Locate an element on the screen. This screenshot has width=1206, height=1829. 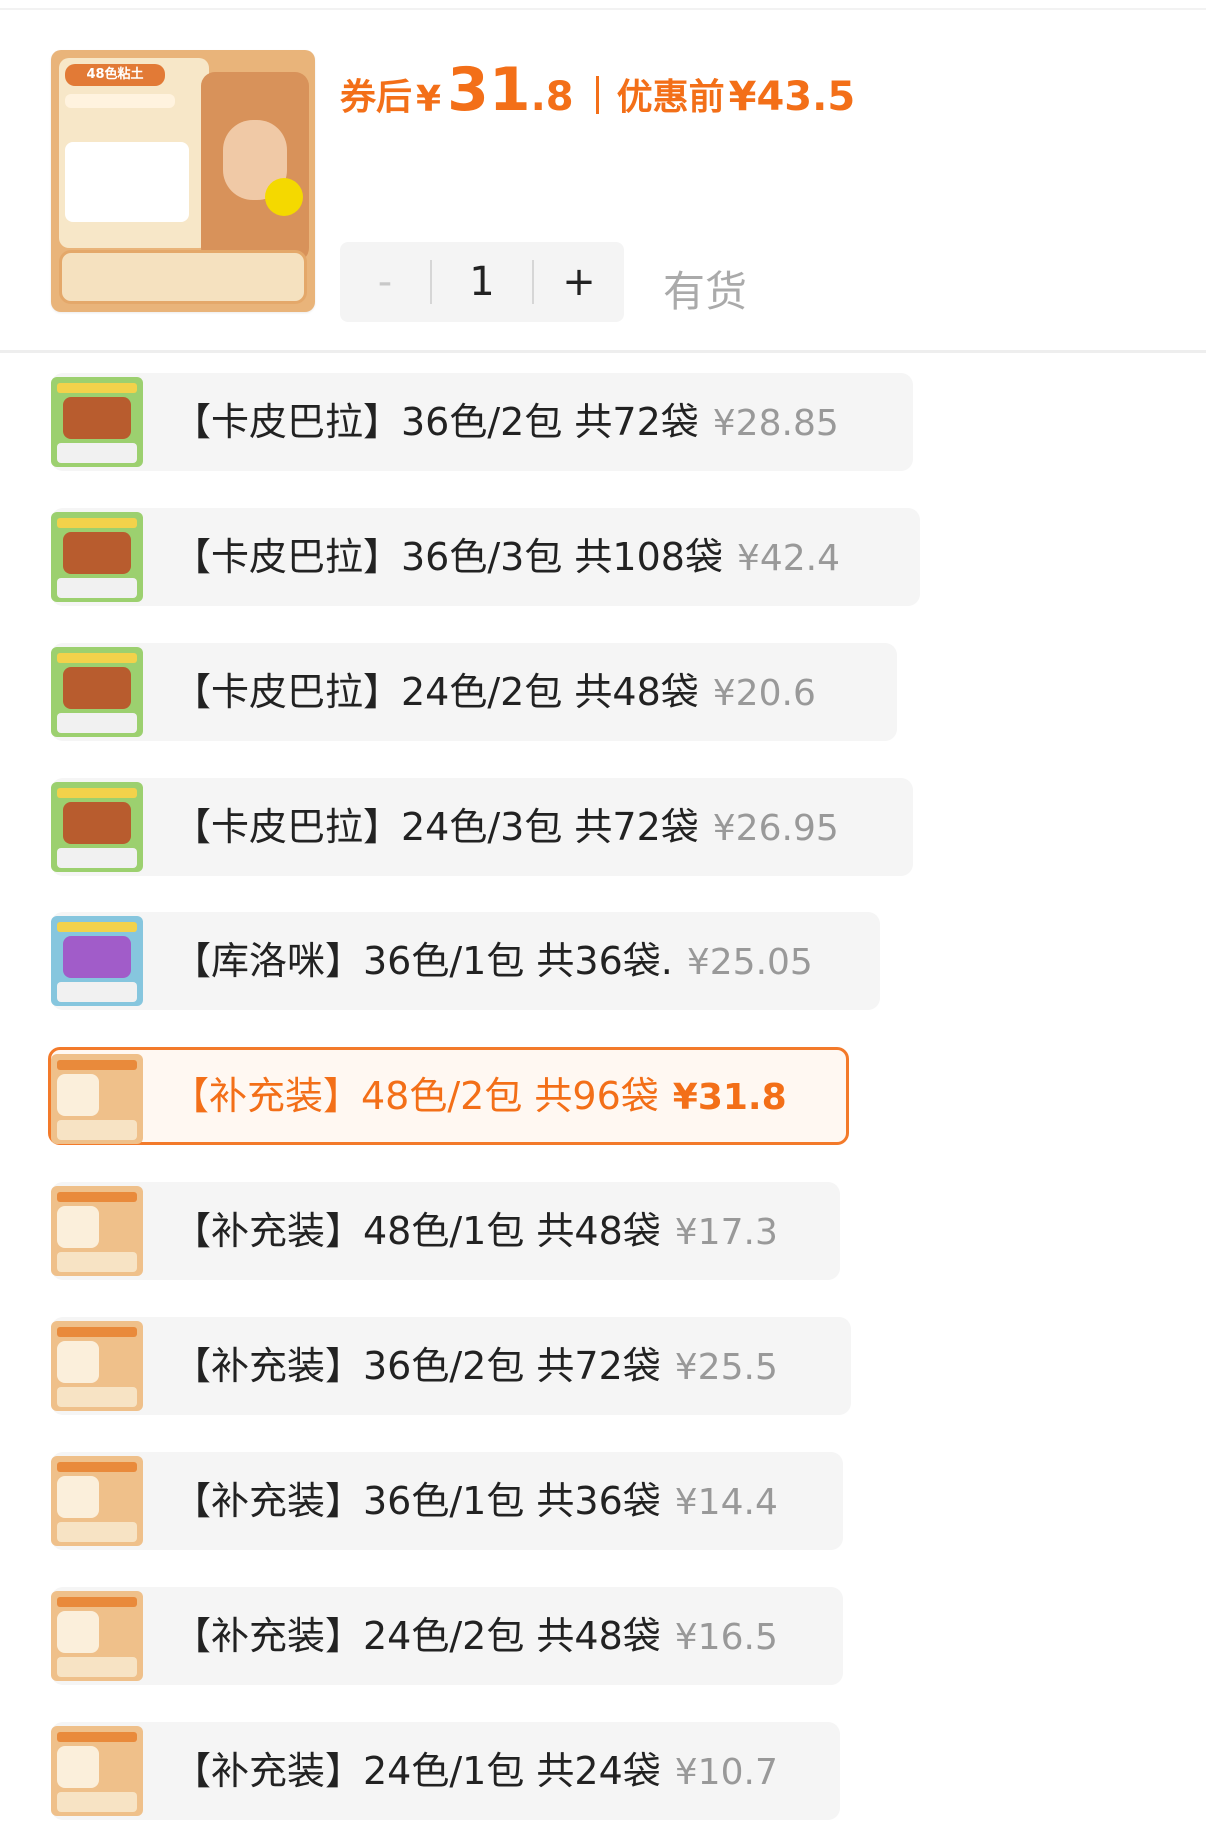
option-label: 【卡皮巴拉】24色/3包 共72袋 ¥26.95 is located at coordinates (506, 827).